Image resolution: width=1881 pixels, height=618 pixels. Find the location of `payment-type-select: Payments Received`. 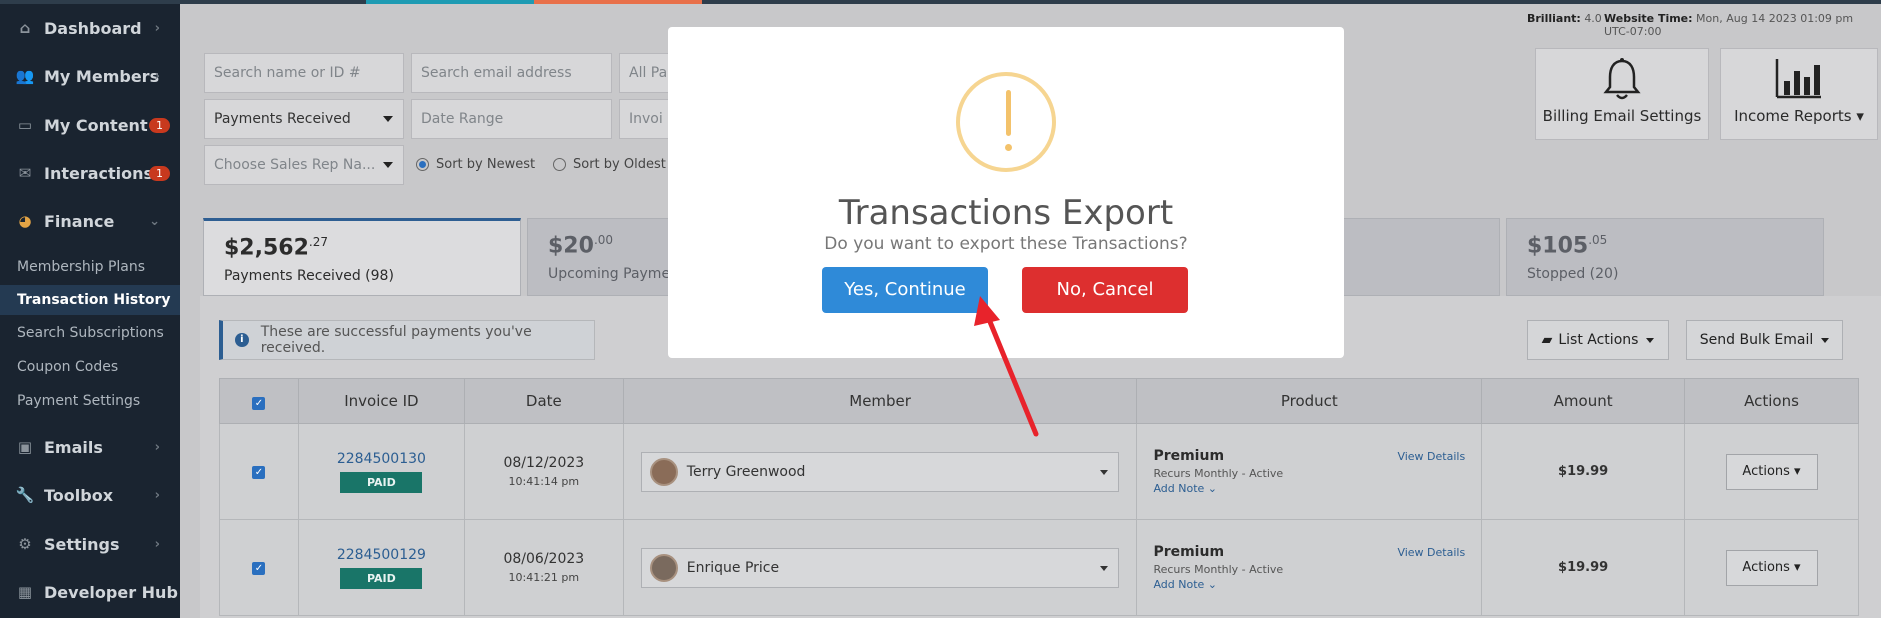

payment-type-select: Payments Received is located at coordinates (304, 119).